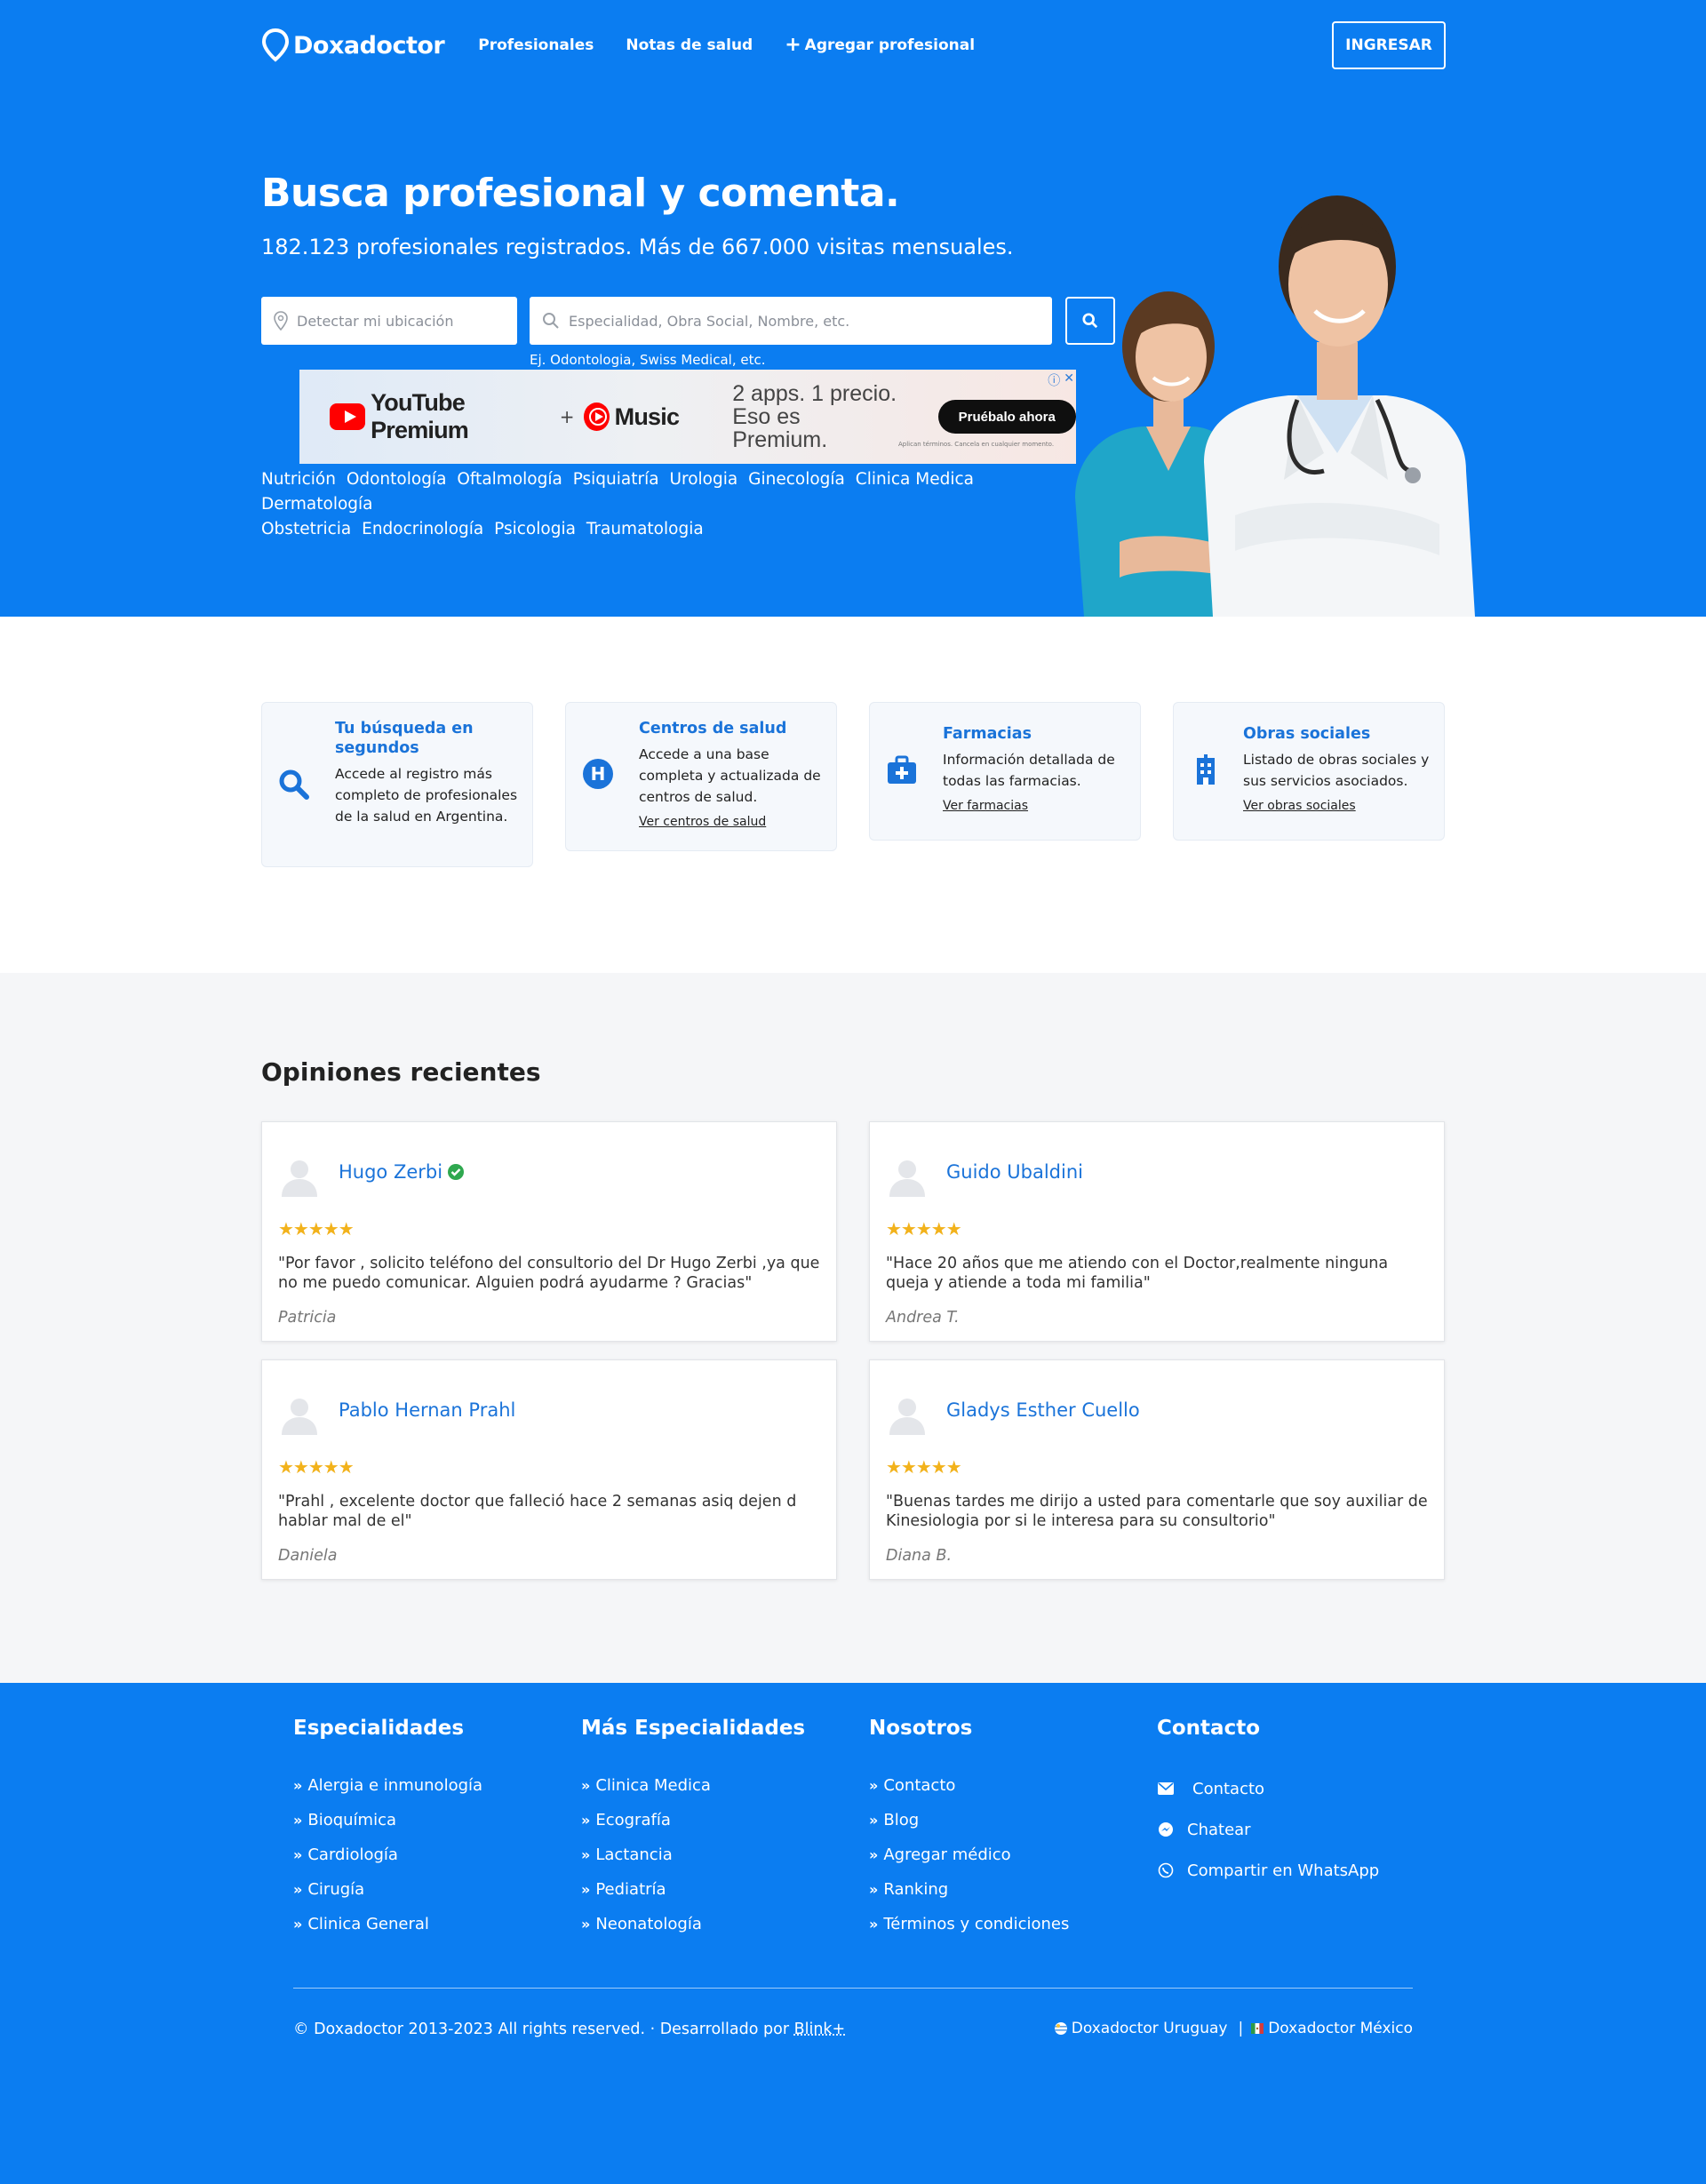 The width and height of the screenshot is (1706, 2184). Describe the element at coordinates (969, 1785) in the screenshot. I see `footer-link: » Contacto` at that location.